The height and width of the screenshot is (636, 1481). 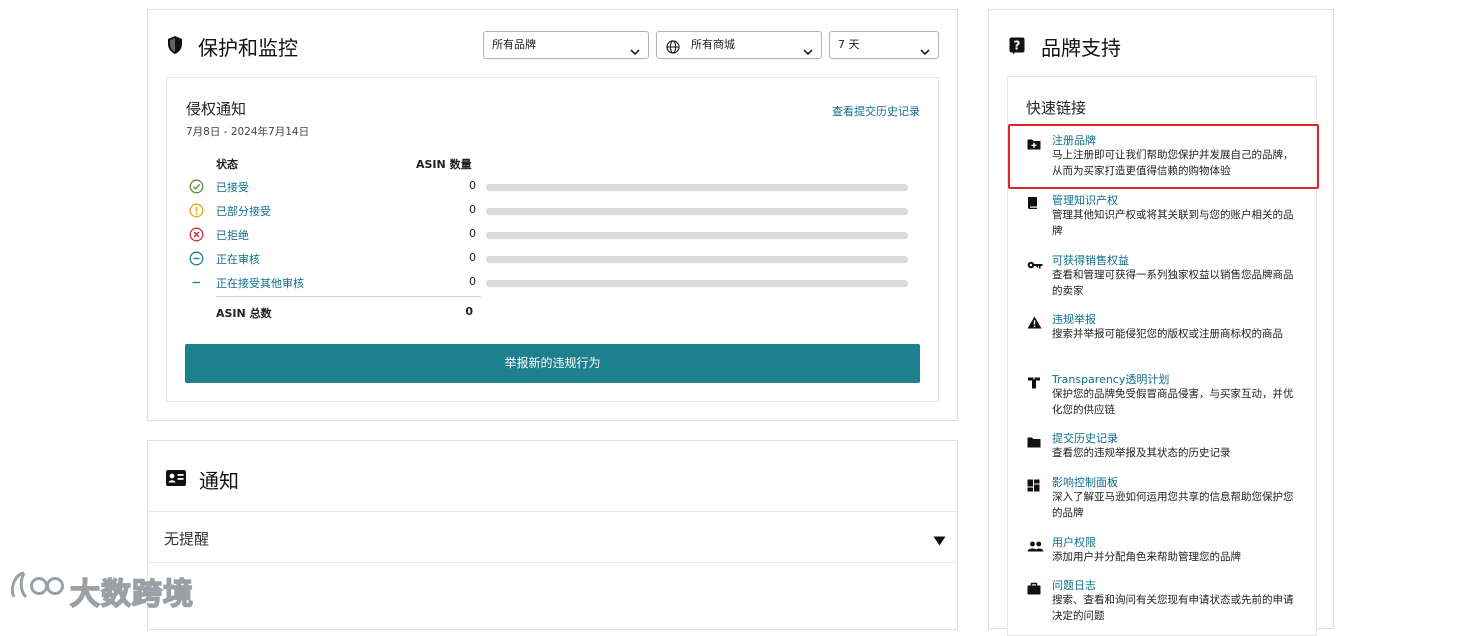 I want to click on status-row-other-review: 正在接受其他审核 0, so click(x=556, y=283).